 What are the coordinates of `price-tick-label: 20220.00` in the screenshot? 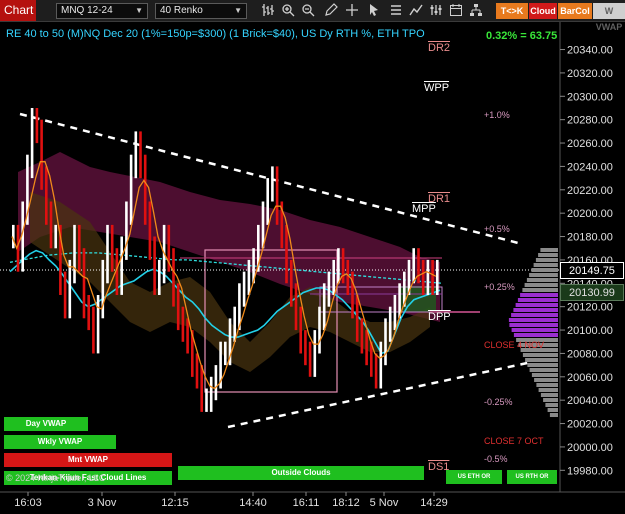 It's located at (590, 191).